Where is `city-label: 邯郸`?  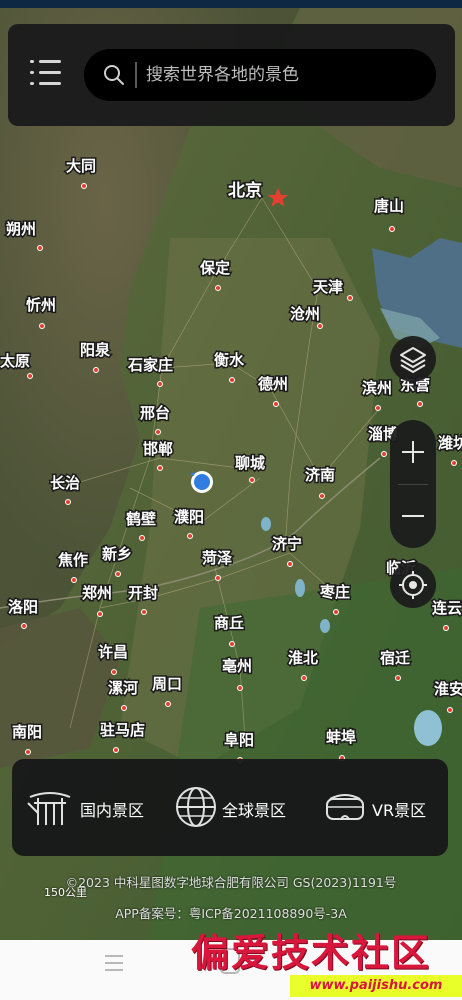 city-label: 邯郸 is located at coordinates (158, 449).